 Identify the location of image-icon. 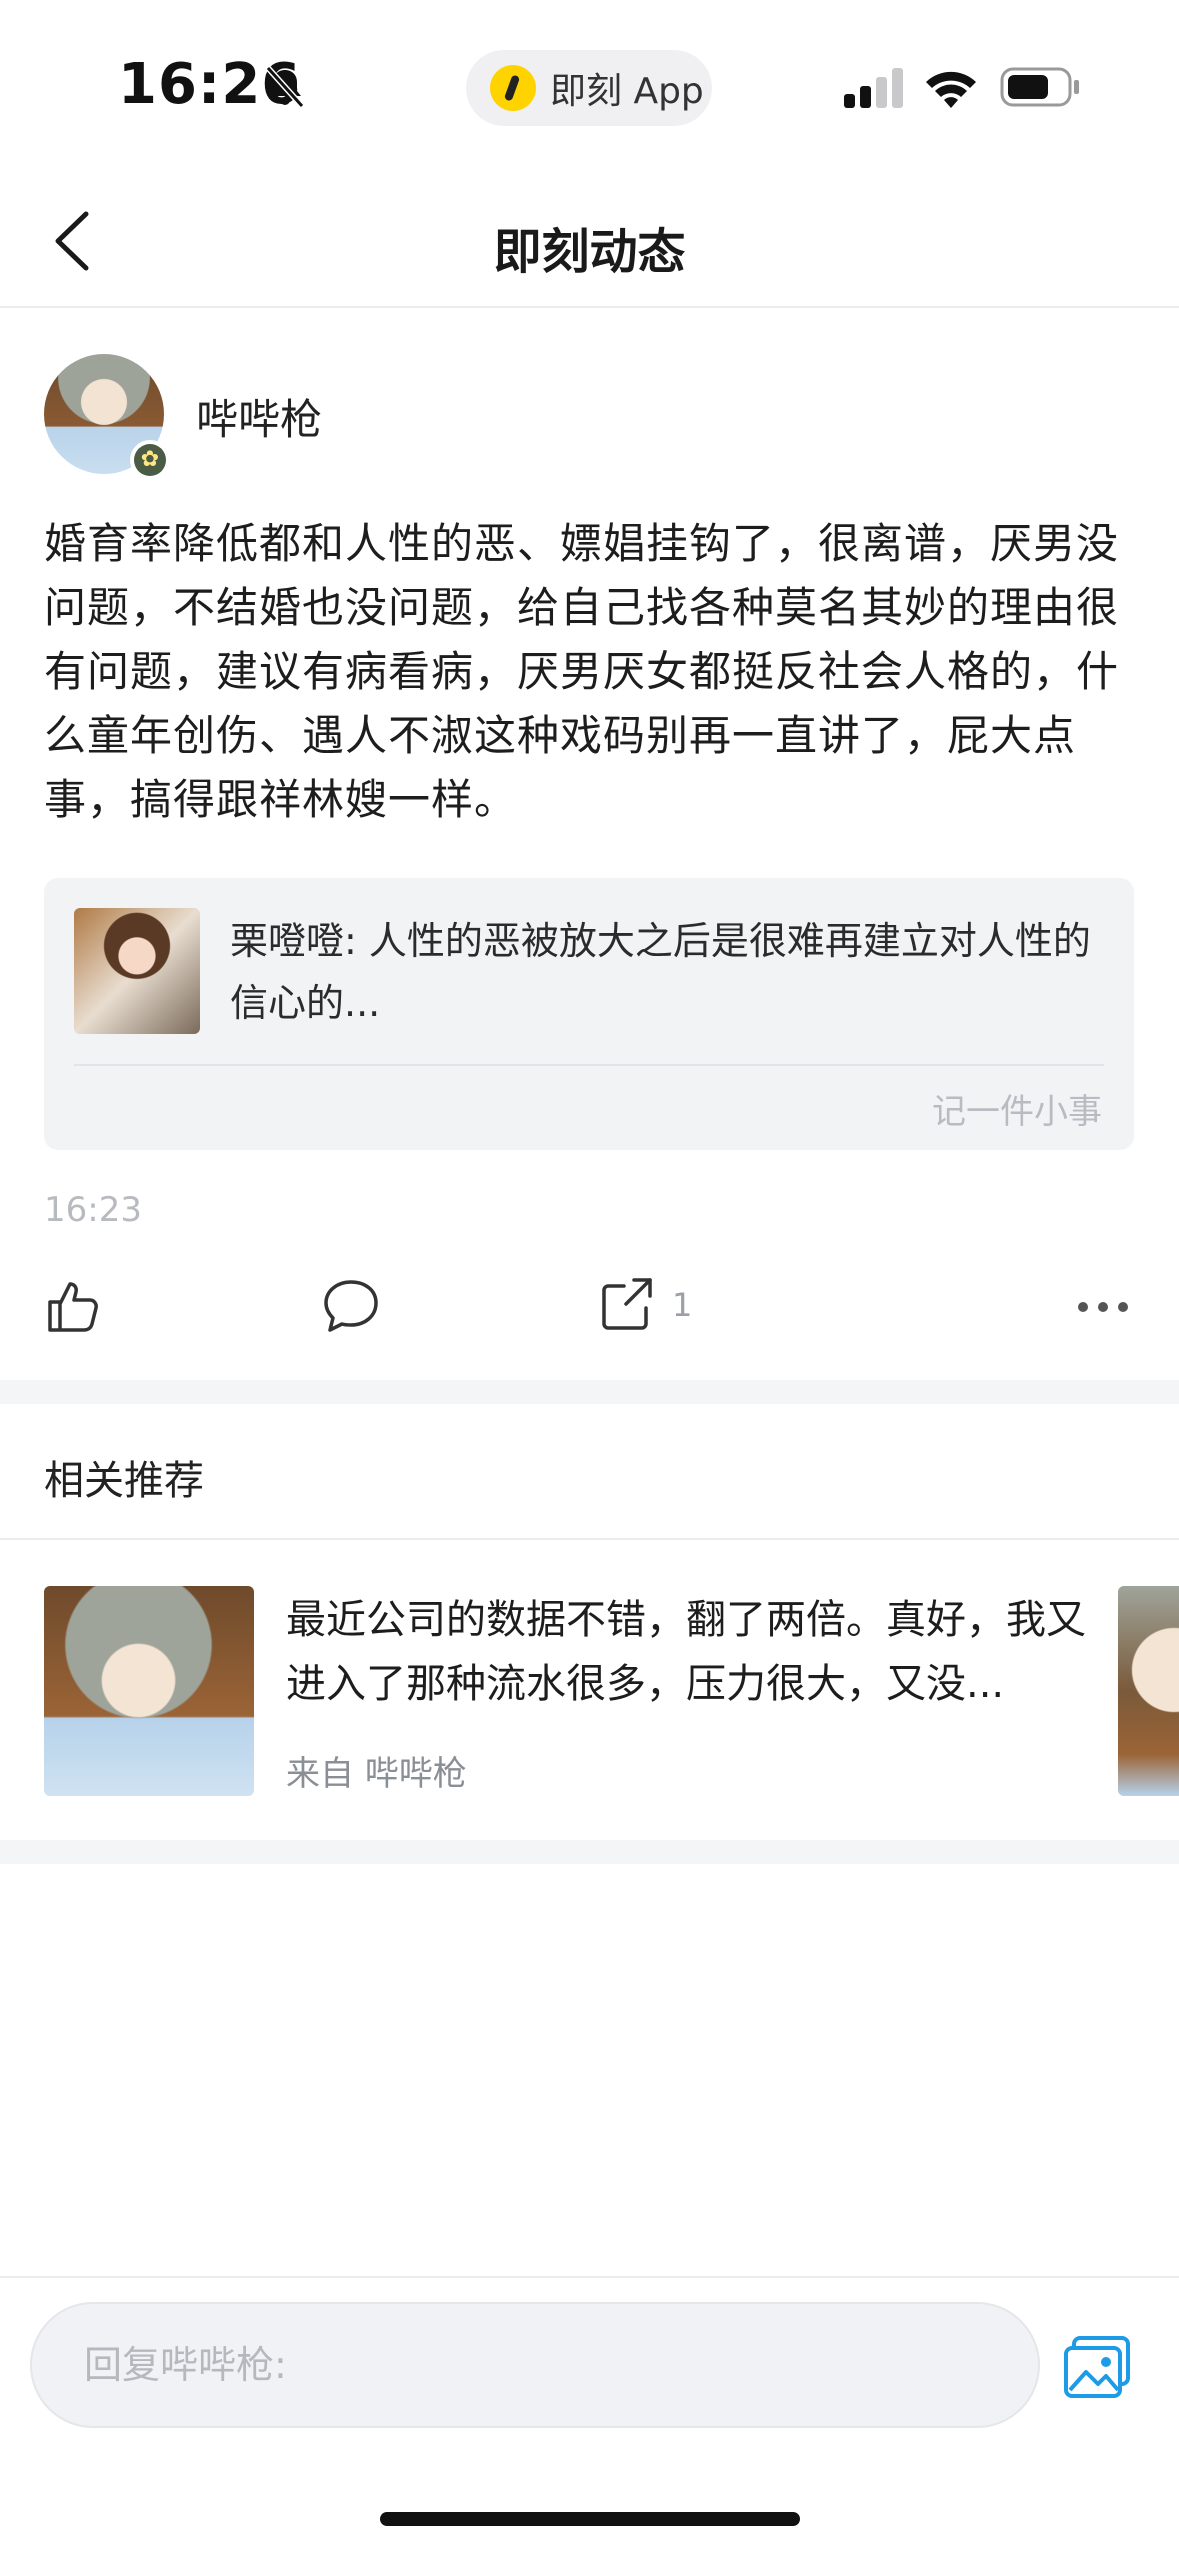
(1097, 2367).